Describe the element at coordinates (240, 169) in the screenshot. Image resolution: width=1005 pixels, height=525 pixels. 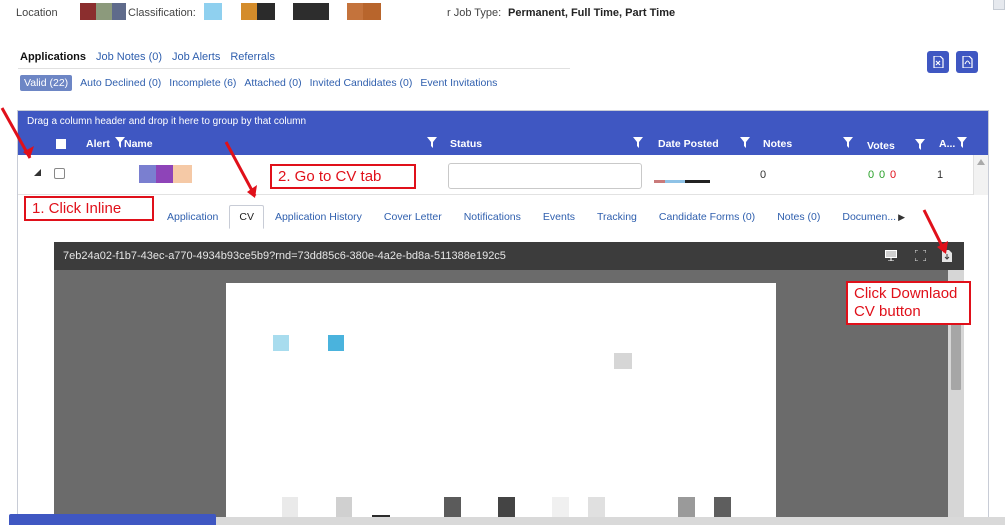
I see `arrow-to-cv-tab` at that location.